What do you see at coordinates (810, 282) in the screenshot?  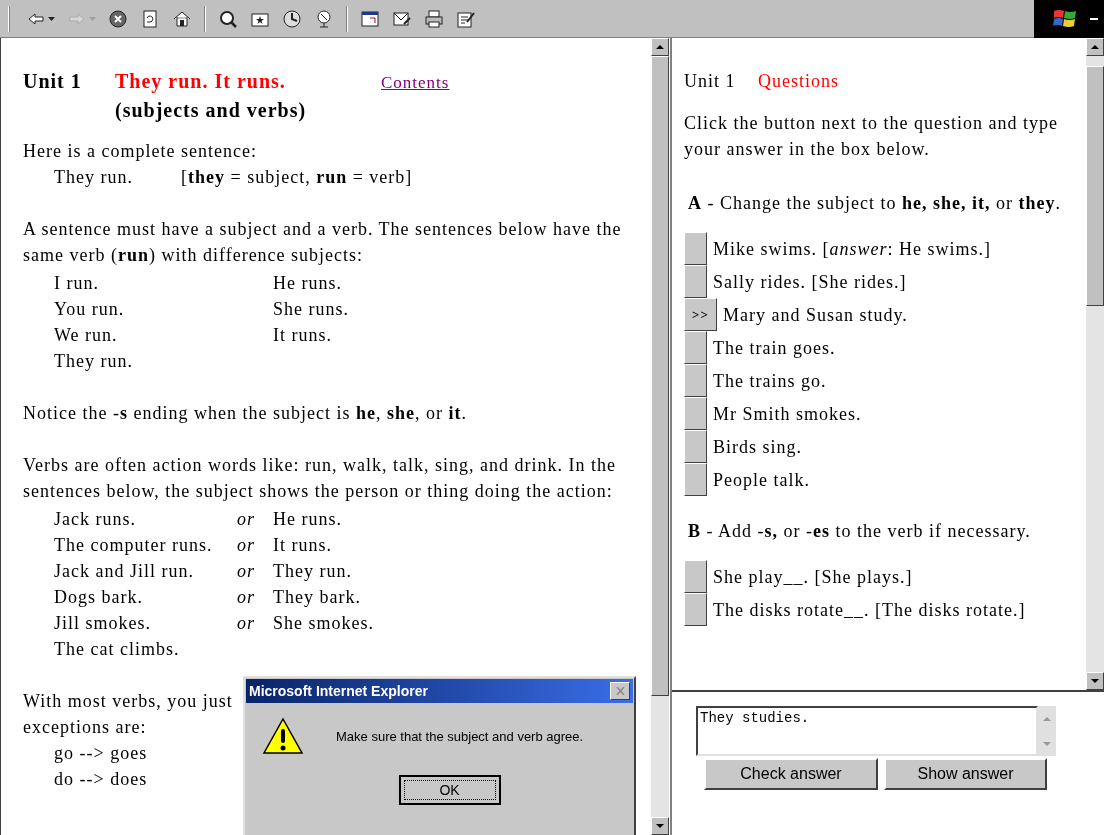 I see `question-text: Sally rides. [She rides.]` at bounding box center [810, 282].